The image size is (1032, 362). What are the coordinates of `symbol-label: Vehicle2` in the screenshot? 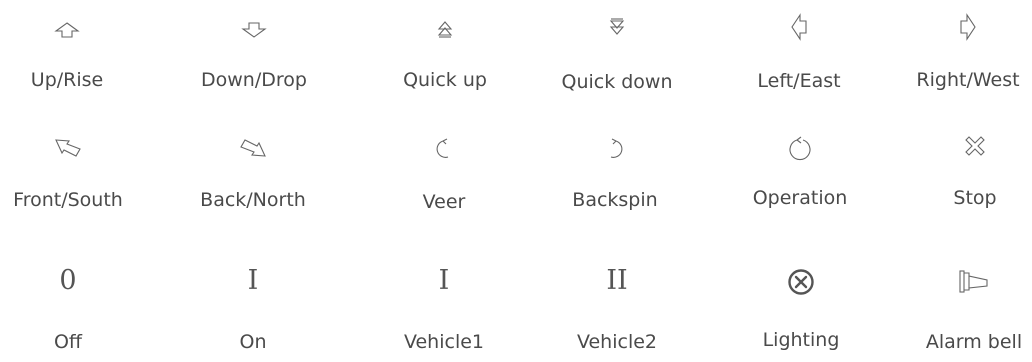 It's located at (617, 342).